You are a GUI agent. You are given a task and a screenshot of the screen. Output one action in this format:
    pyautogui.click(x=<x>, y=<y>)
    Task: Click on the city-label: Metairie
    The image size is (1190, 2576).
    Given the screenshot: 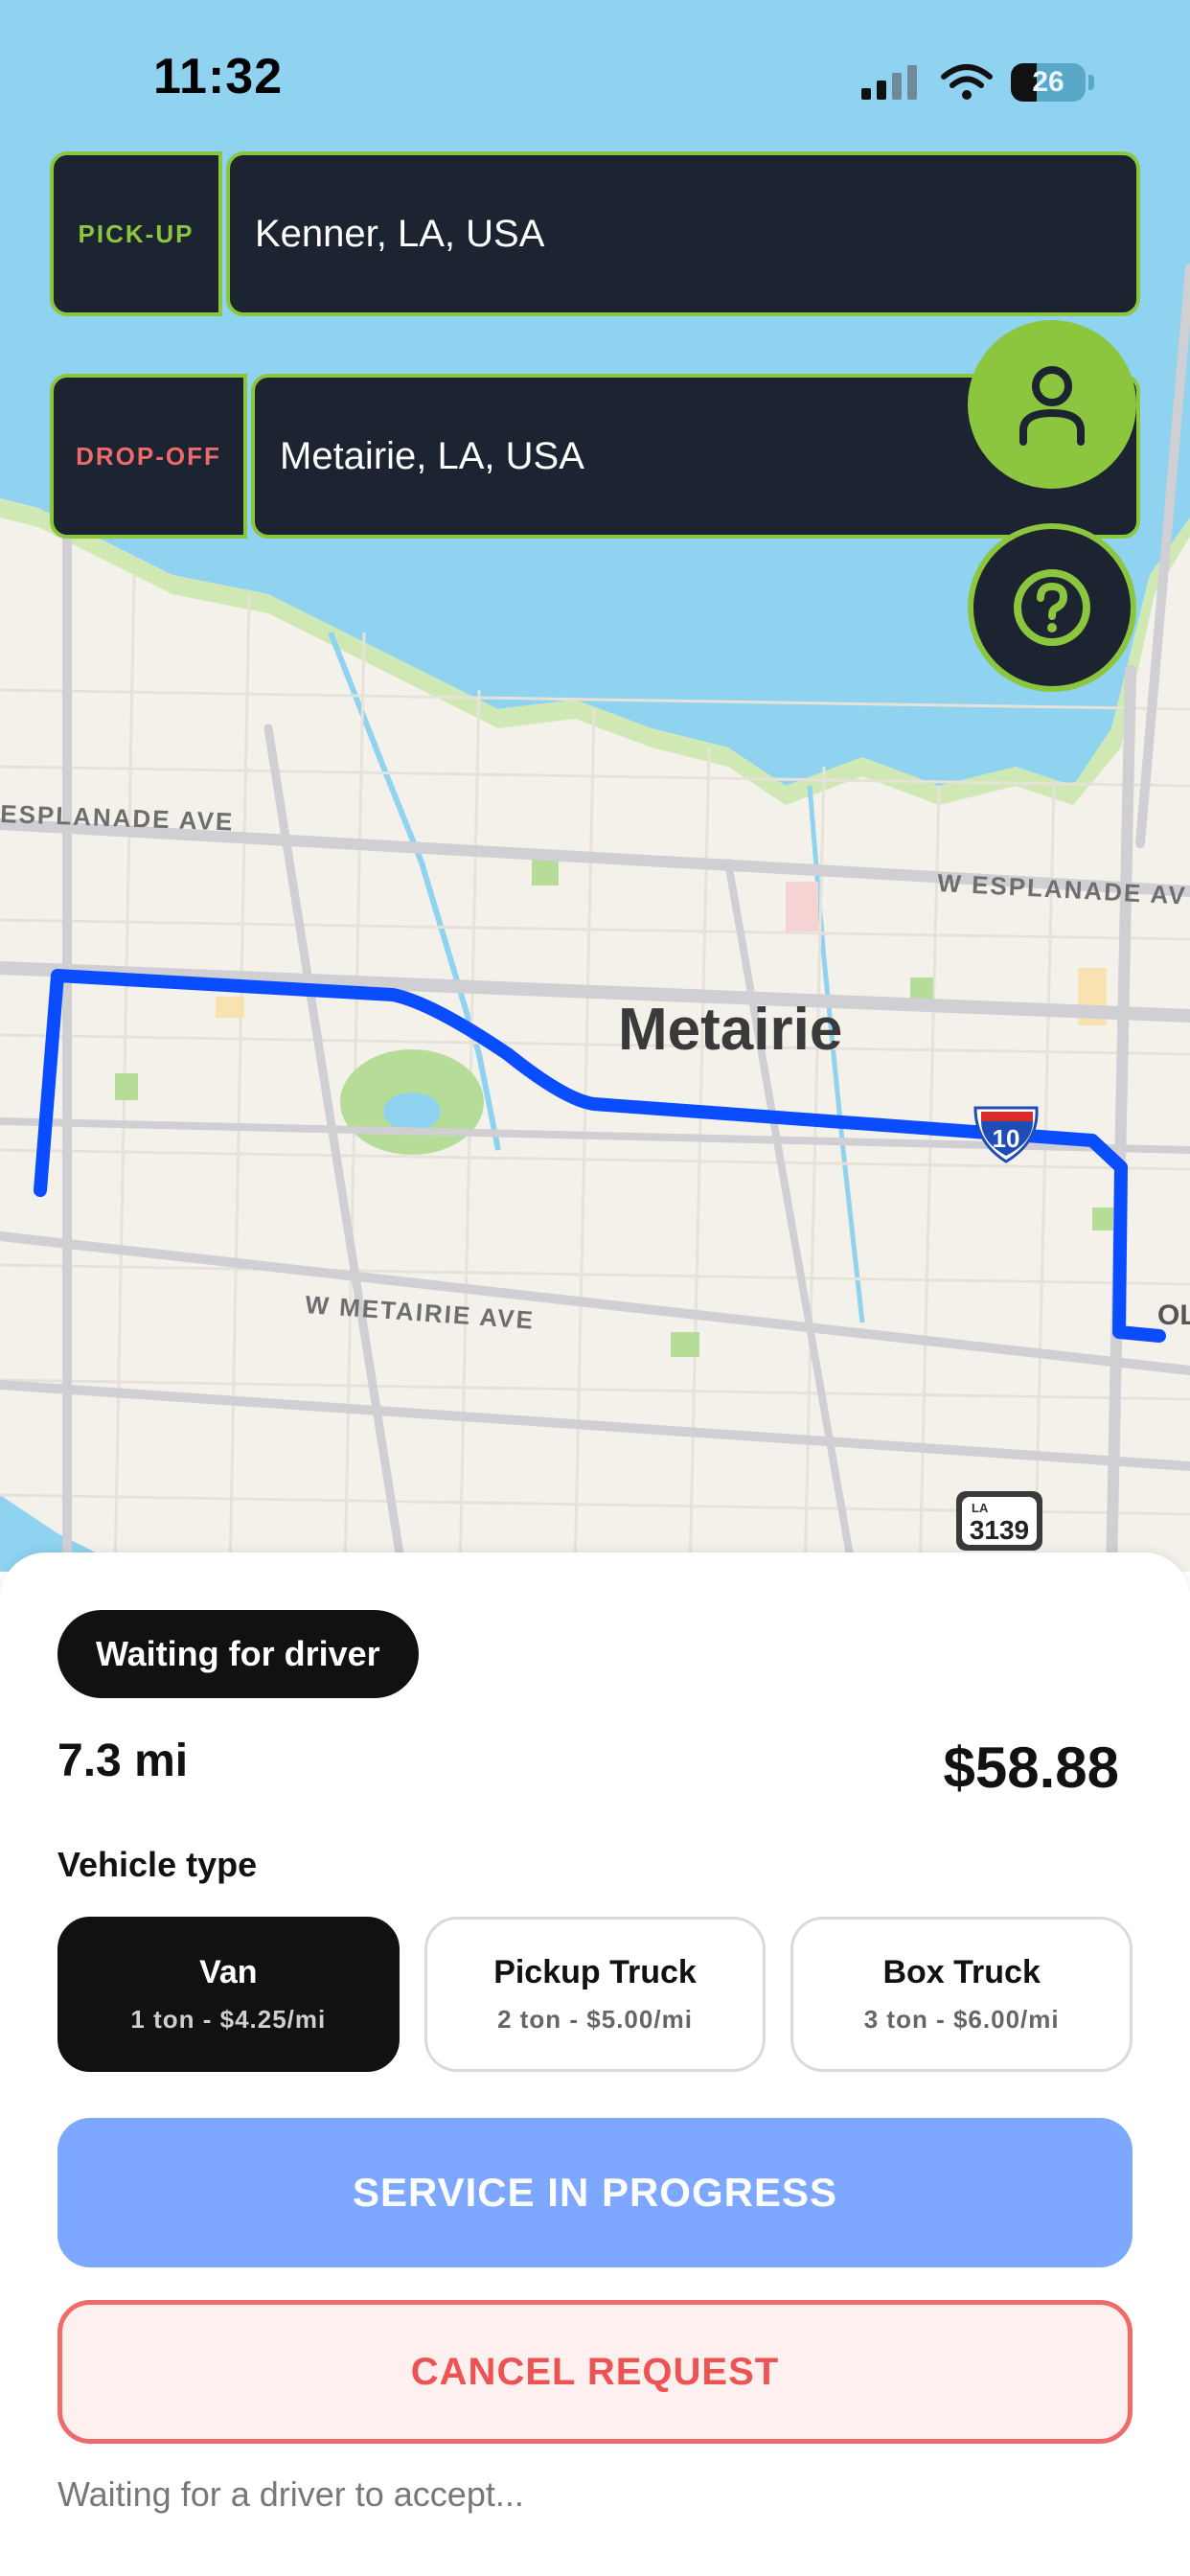 What is the action you would take?
    pyautogui.click(x=730, y=1030)
    